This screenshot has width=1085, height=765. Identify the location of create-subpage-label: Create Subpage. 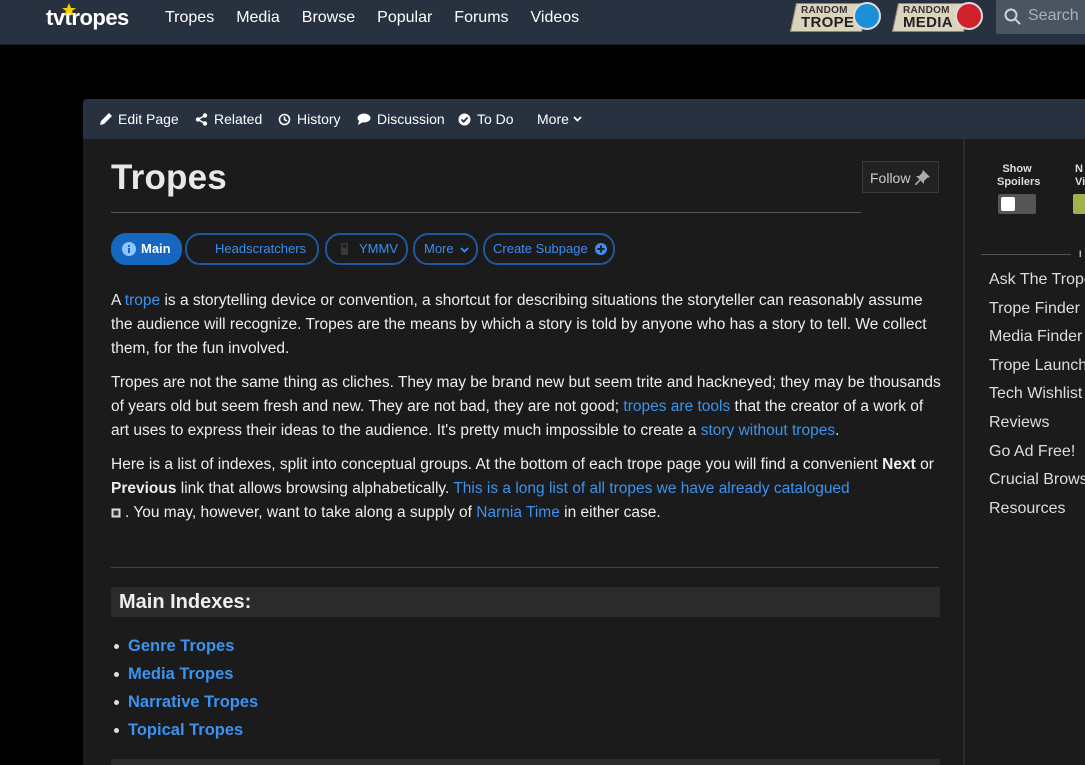
(540, 248).